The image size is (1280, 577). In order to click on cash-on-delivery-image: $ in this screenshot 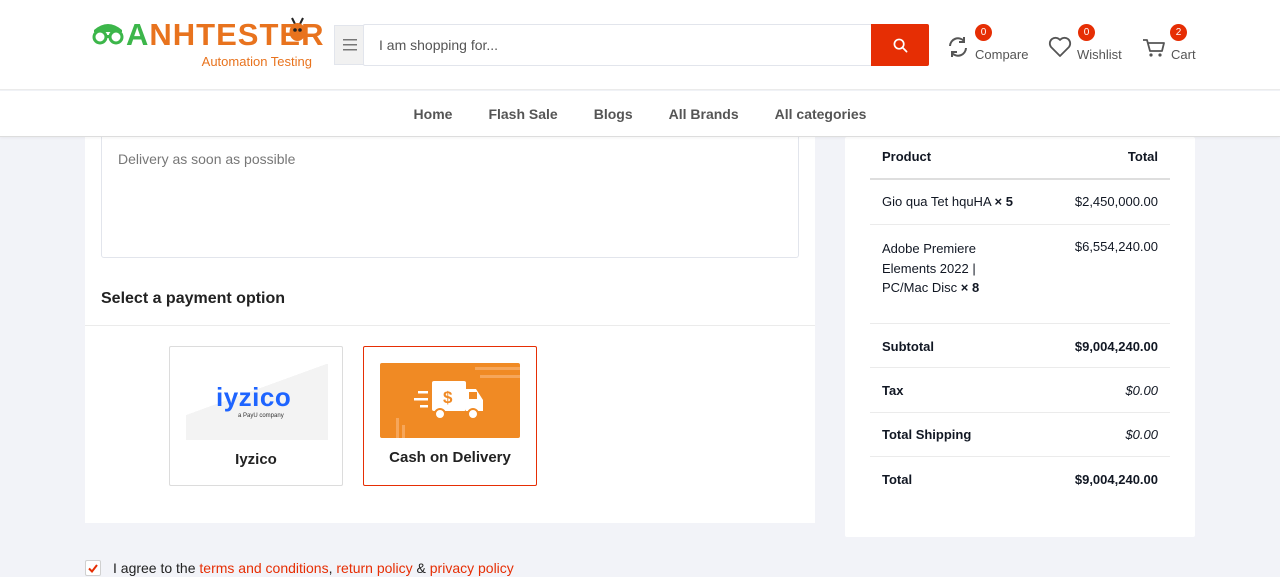, I will do `click(450, 400)`.